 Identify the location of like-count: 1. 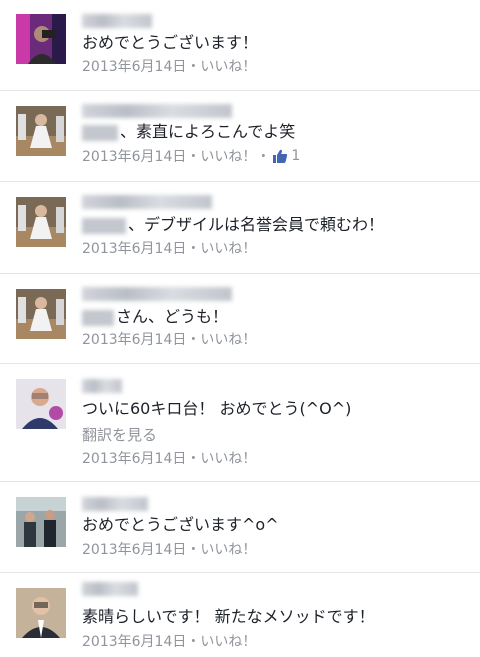
(285, 156).